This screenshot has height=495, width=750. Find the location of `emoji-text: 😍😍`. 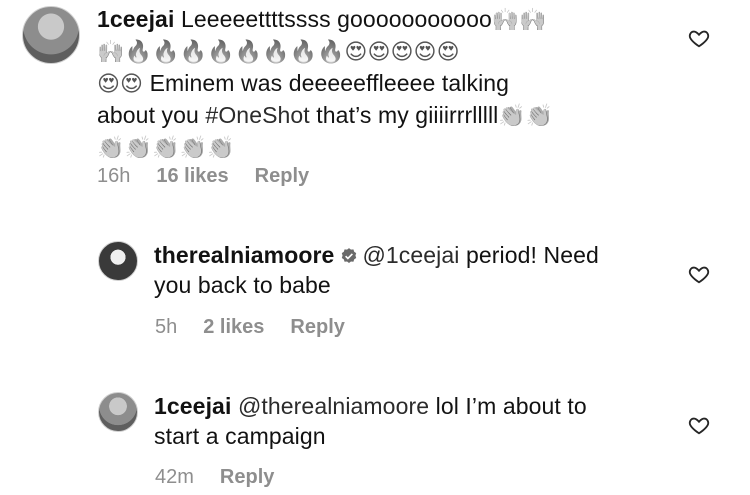

emoji-text: 😍😍 is located at coordinates (120, 84).